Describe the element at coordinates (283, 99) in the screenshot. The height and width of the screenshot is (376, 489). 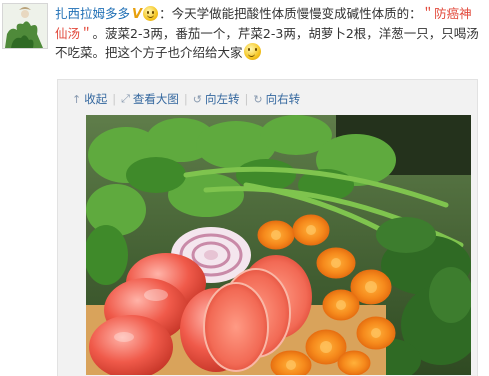
I see `rotate-right-label: 向右转` at that location.